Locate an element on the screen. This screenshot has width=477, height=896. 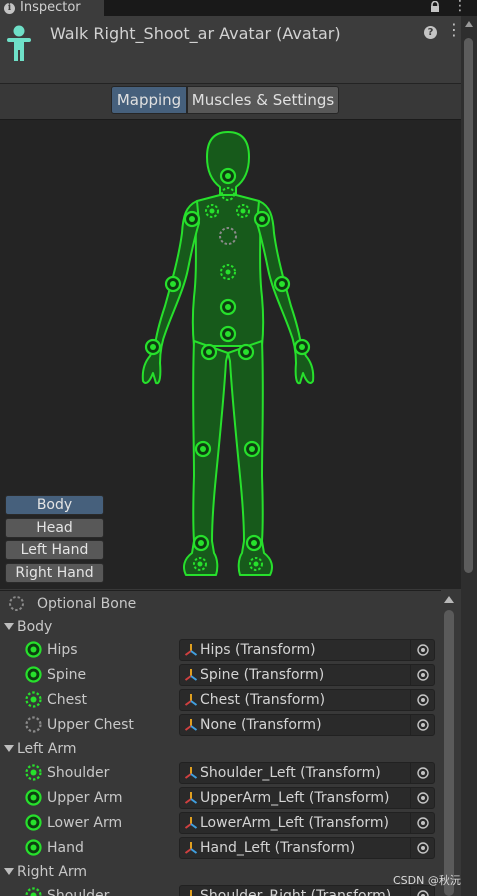
bone-transform-field: Shoulder_Left (Transform) is located at coordinates (307, 772).